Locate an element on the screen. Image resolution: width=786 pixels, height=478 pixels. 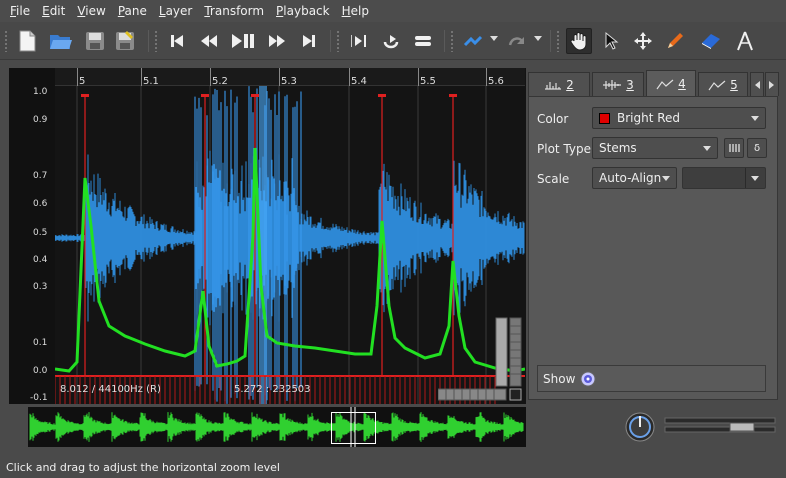
colour-scale-button is located at coordinates (734, 148).